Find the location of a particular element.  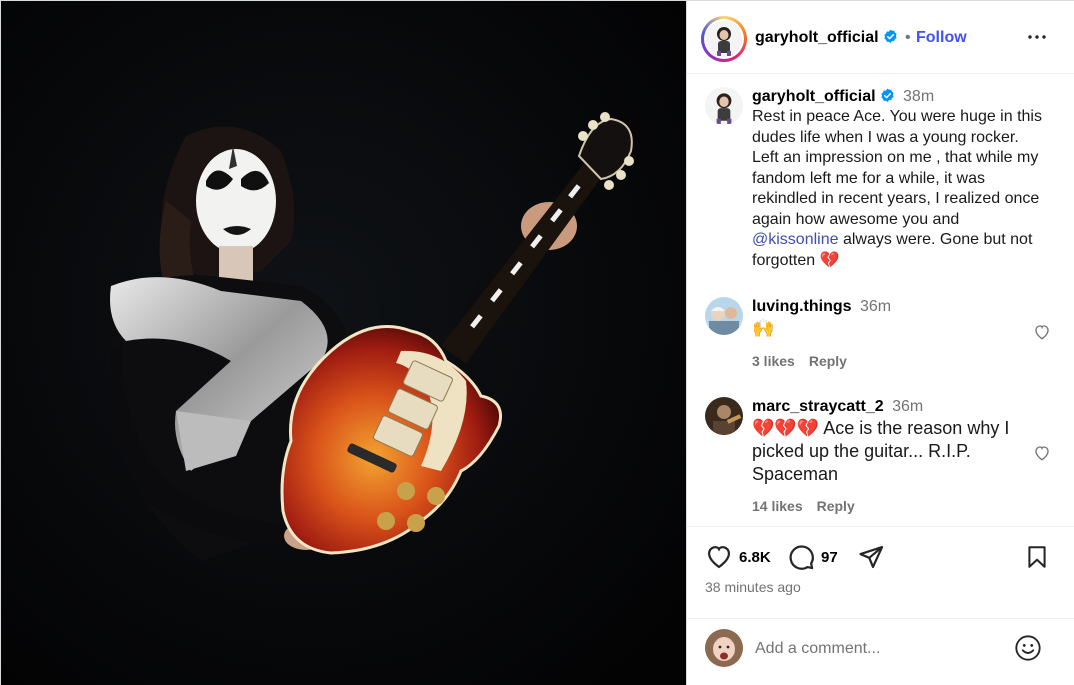

post-header: garyholt_official • Follow is located at coordinates (880, 37).